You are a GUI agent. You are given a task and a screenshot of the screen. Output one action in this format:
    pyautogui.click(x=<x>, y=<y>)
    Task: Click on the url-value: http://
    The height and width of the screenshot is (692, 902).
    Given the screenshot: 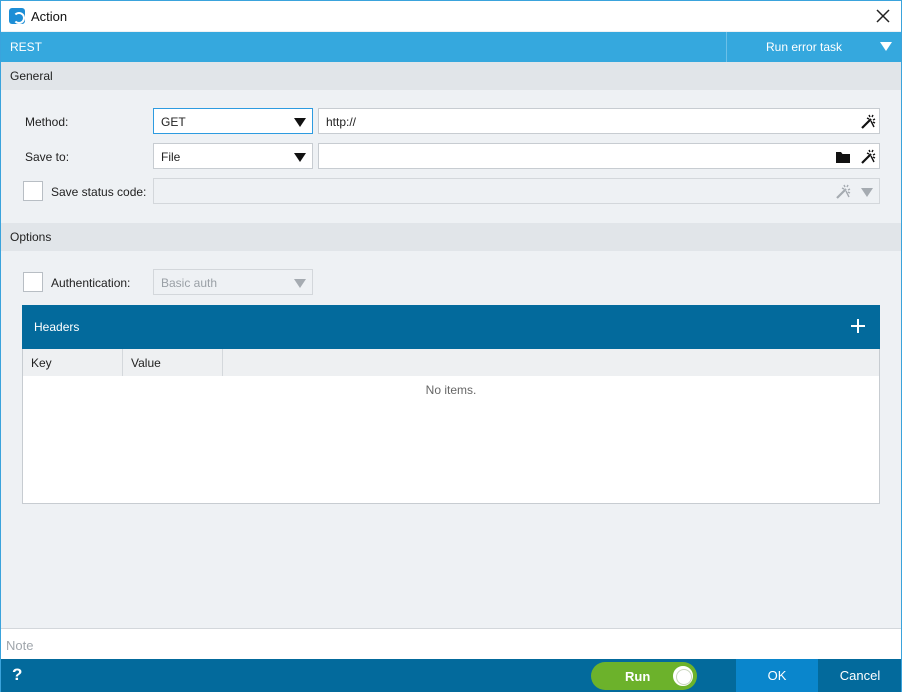 What is the action you would take?
    pyautogui.click(x=341, y=122)
    